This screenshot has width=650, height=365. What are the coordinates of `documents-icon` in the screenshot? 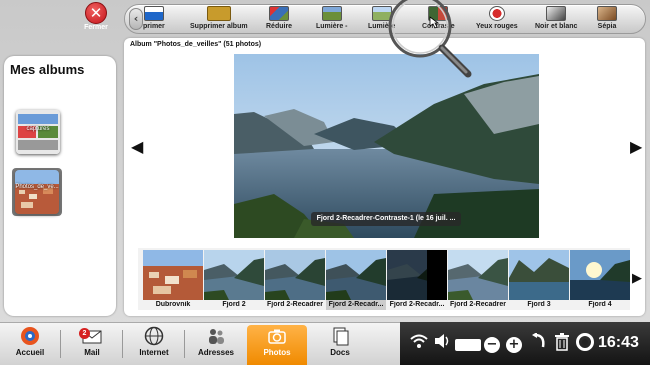 It's located at (341, 336).